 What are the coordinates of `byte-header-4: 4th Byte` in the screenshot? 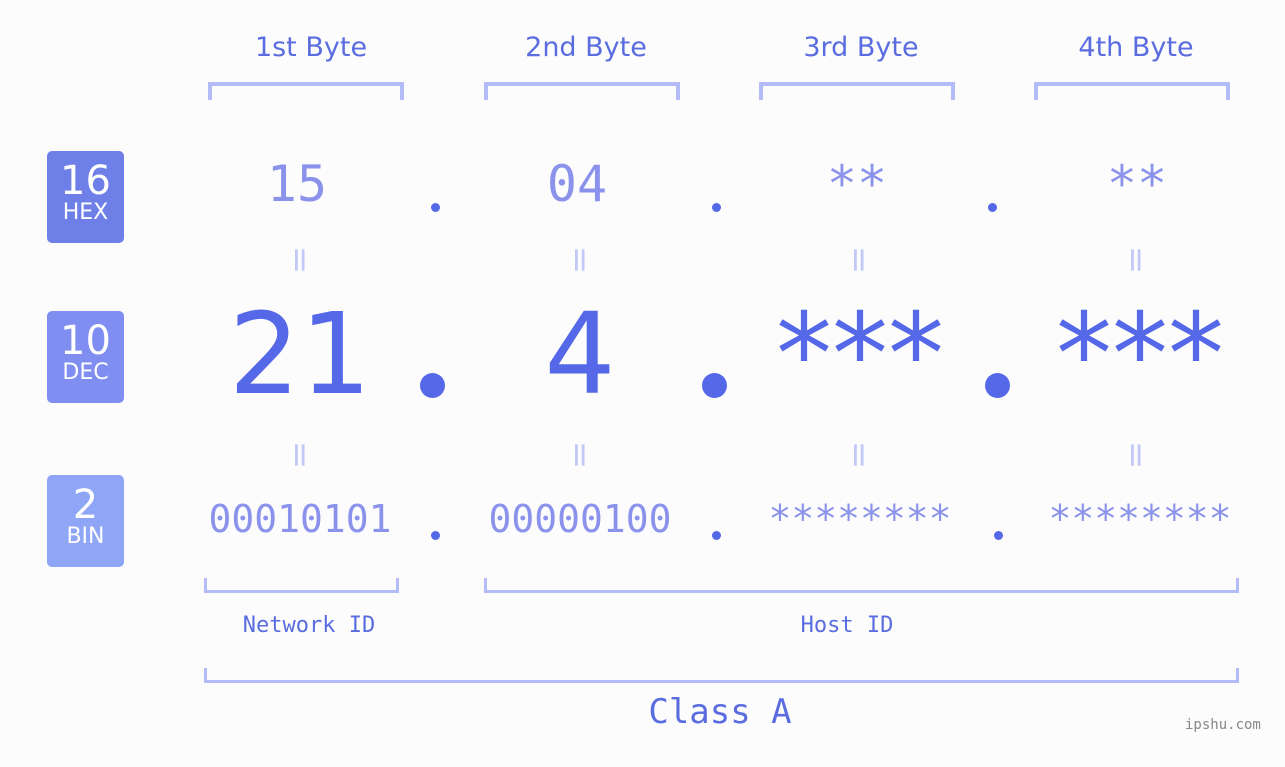 It's located at (1136, 47).